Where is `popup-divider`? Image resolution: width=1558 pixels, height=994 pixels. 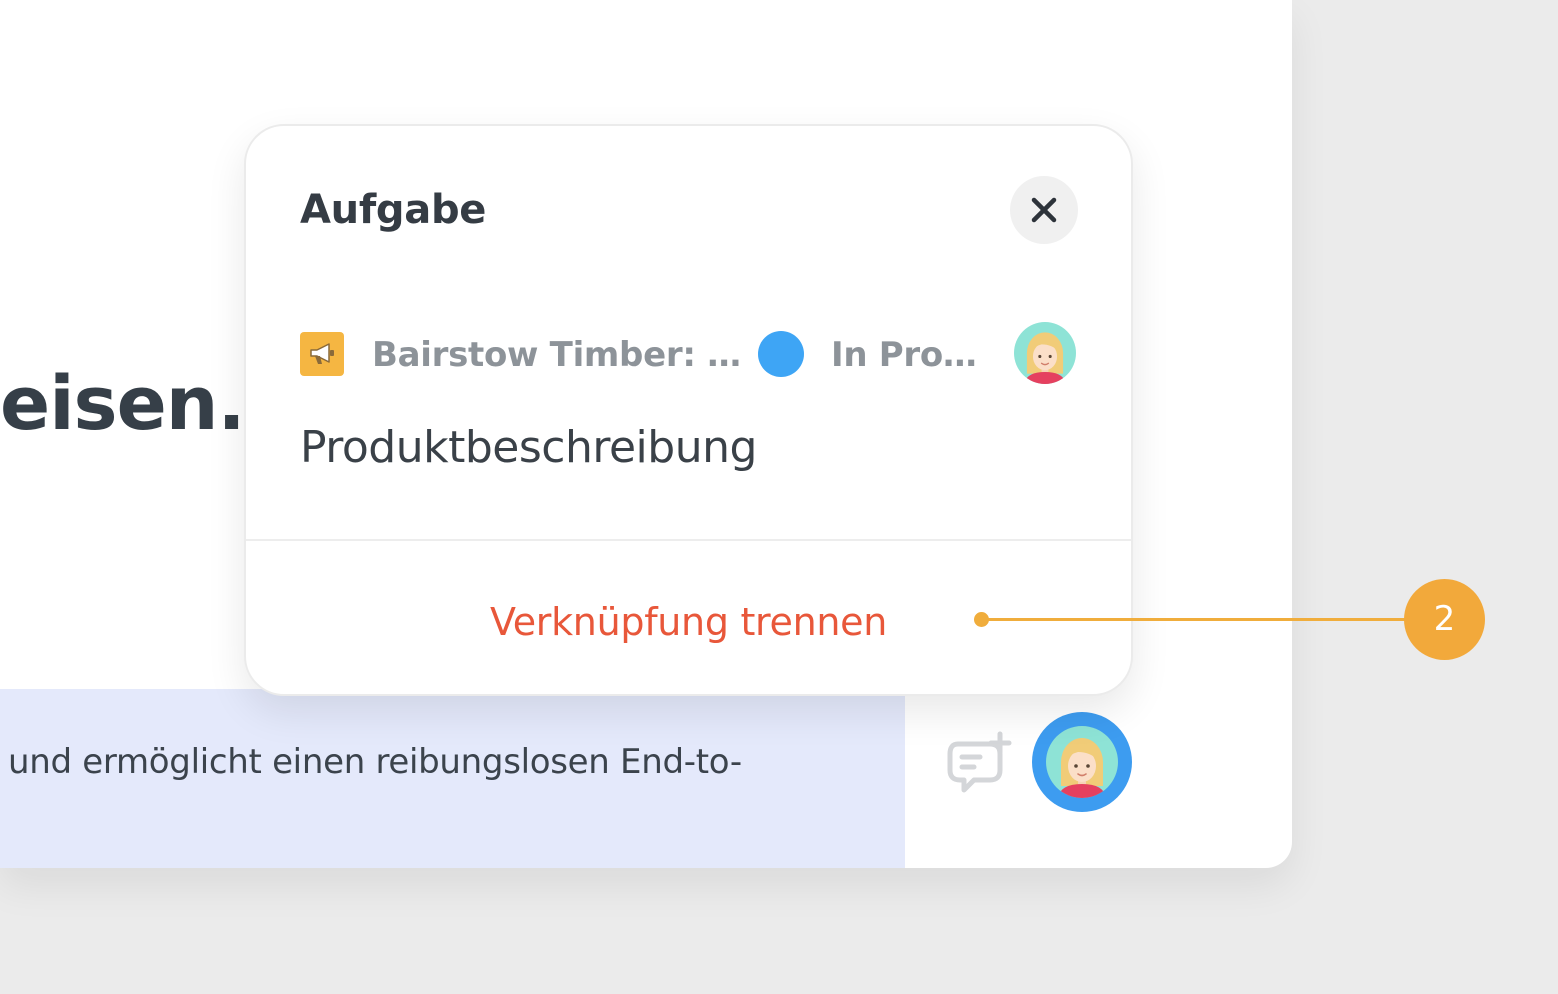 popup-divider is located at coordinates (688, 540).